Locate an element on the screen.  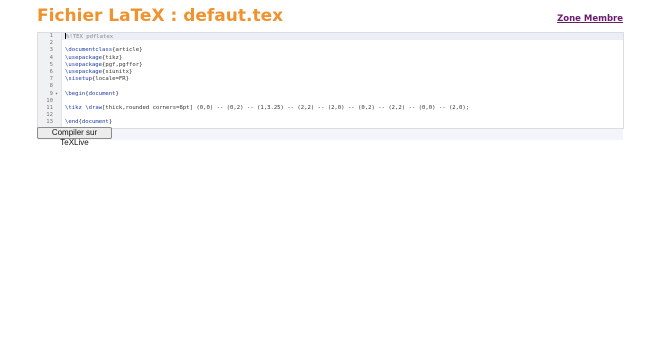
text-token: {locale=FR} is located at coordinates (110, 79).